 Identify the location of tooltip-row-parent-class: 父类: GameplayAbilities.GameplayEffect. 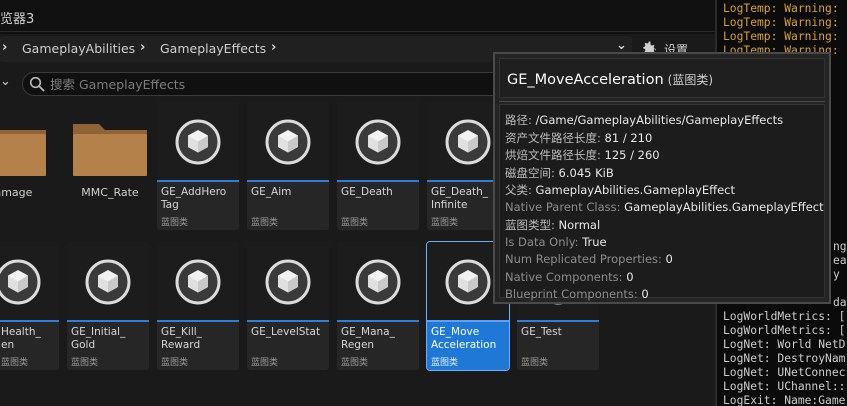
(620, 190).